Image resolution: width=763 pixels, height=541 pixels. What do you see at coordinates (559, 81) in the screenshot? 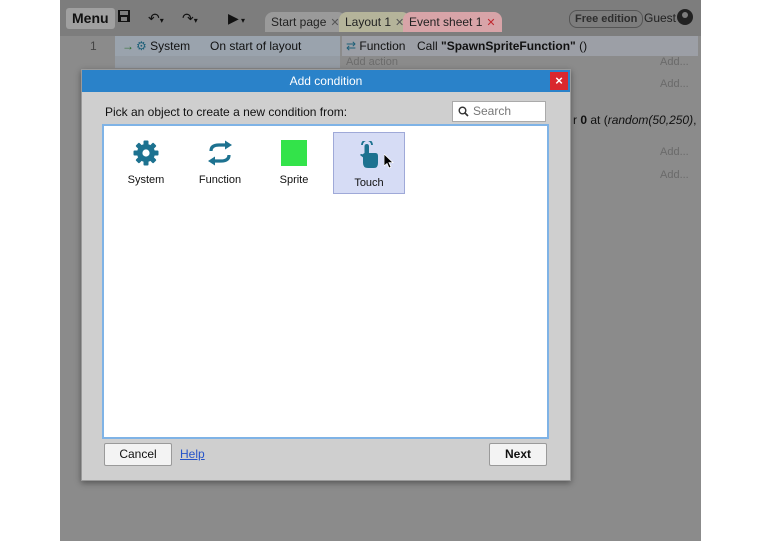
I see `close-icon: ×` at bounding box center [559, 81].